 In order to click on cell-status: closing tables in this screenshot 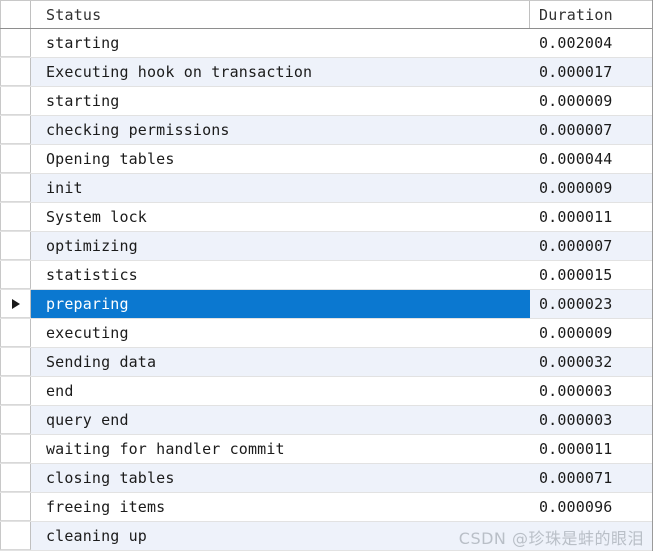, I will do `click(280, 478)`.